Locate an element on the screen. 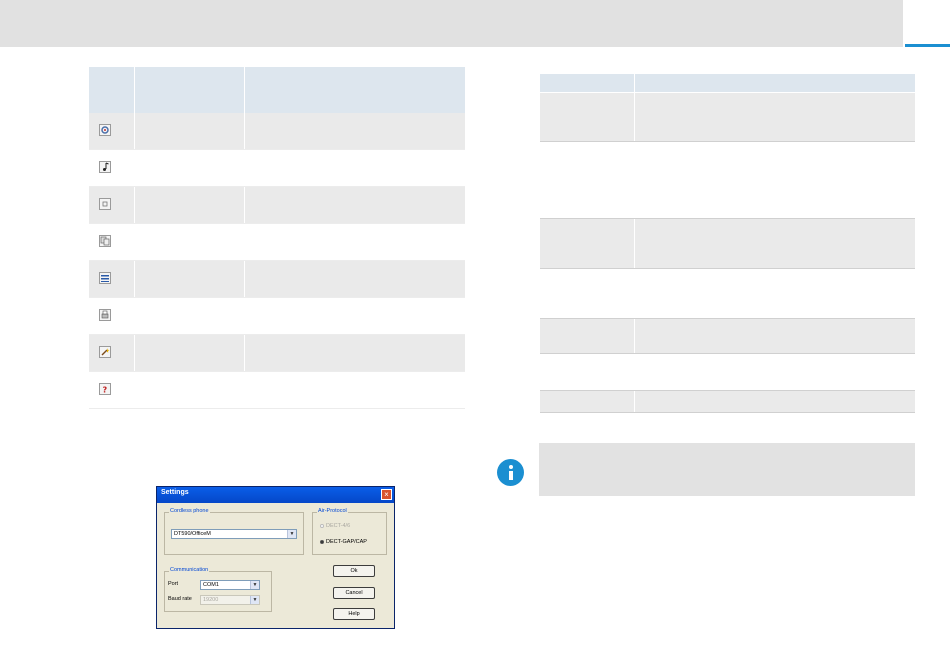 The image size is (950, 672). port-select: COM1 ▼ is located at coordinates (230, 585).